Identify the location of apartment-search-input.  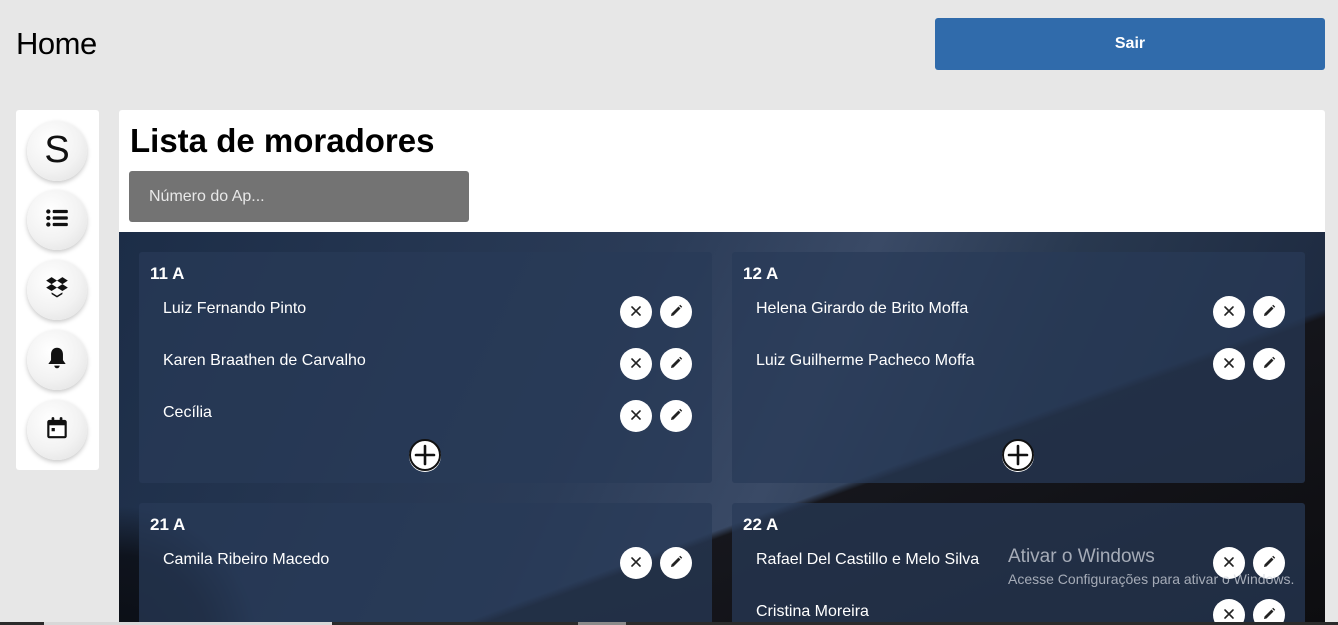
(299, 196).